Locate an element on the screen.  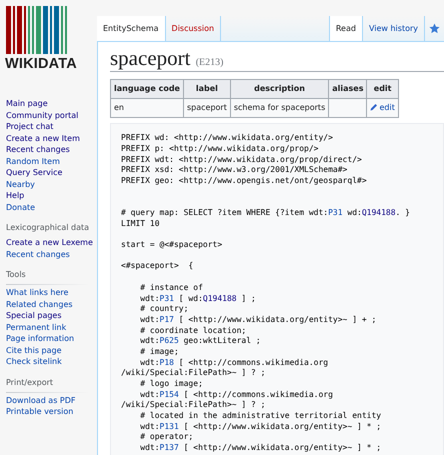
sidebar-link: Special pages is located at coordinates (34, 316).